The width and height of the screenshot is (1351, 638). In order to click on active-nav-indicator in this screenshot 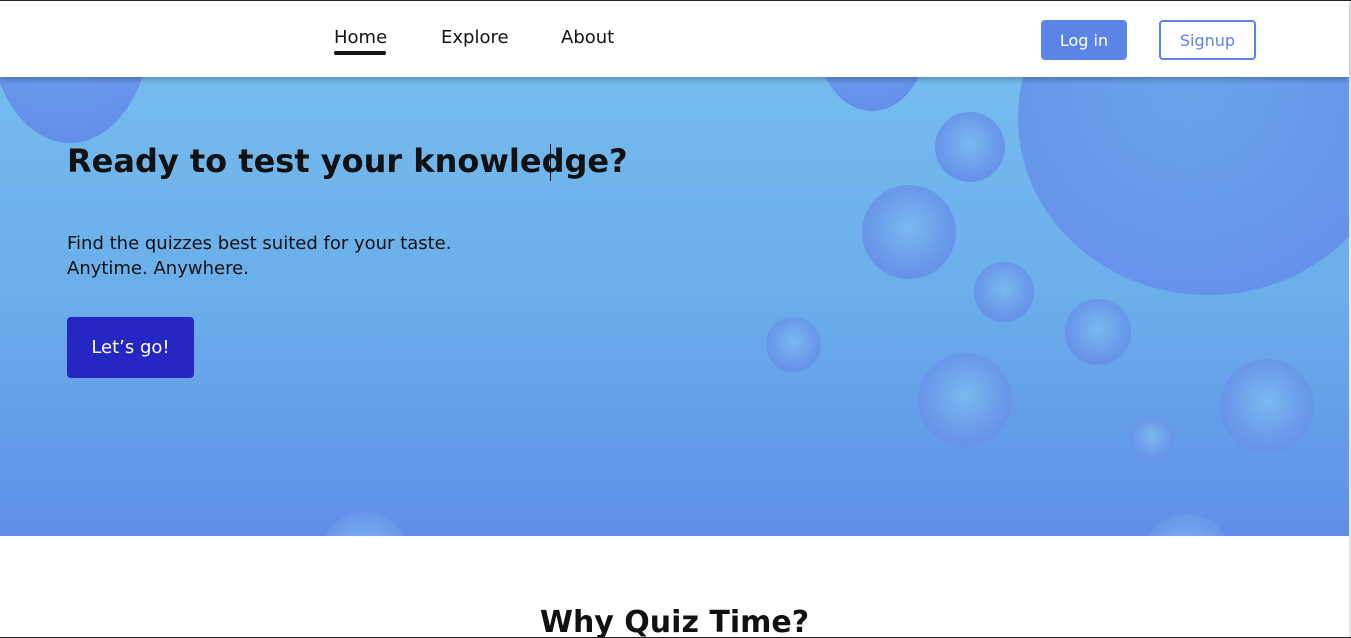, I will do `click(360, 53)`.